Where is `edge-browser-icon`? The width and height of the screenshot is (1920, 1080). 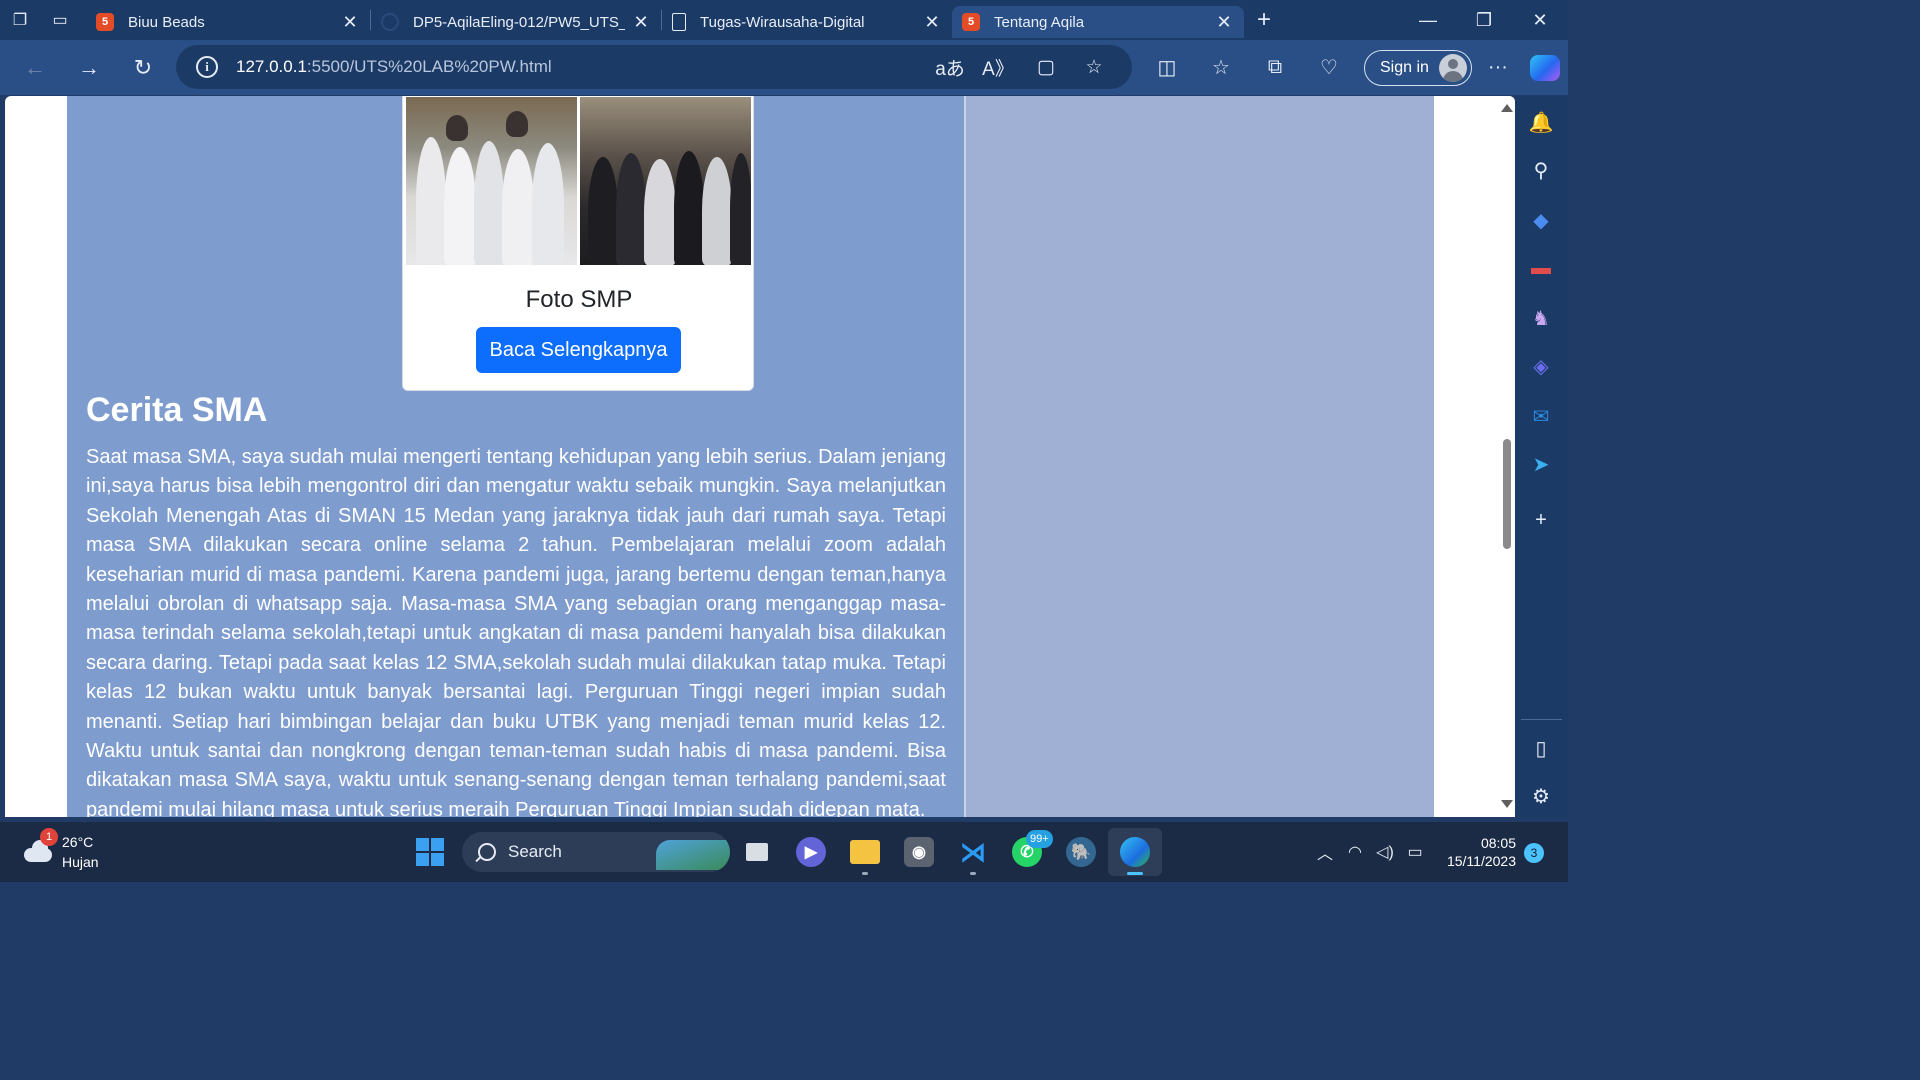 edge-browser-icon is located at coordinates (1135, 852).